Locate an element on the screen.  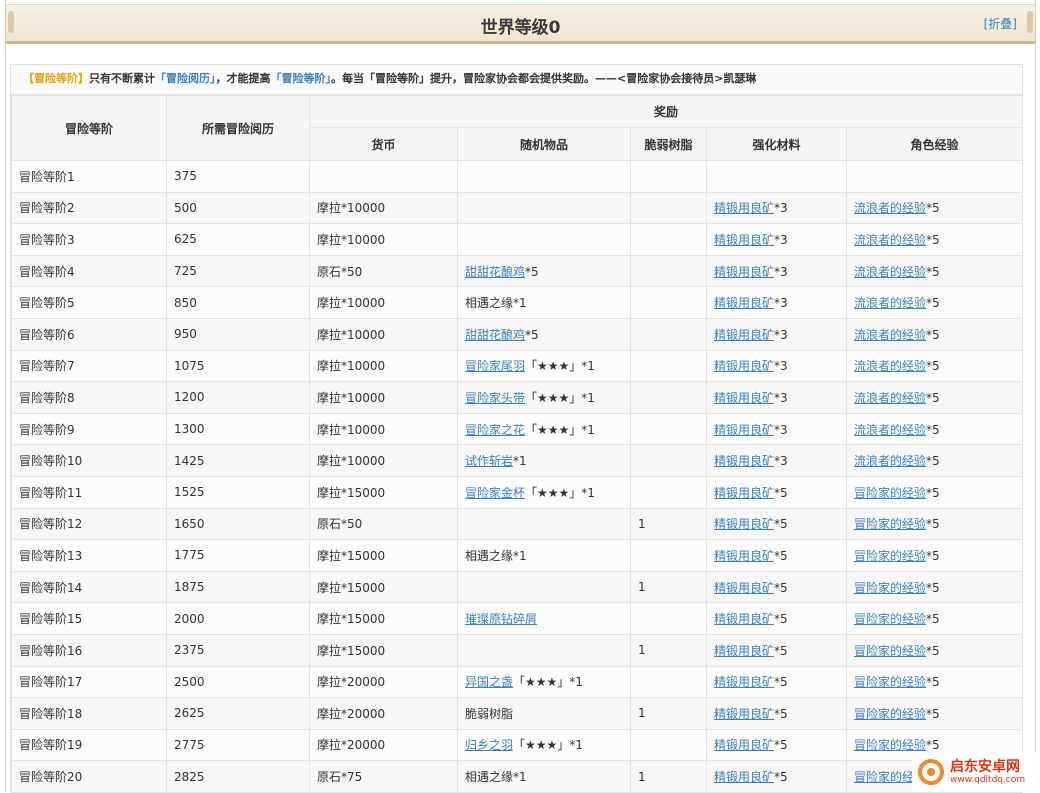
random-item-link: 异国之盏 is located at coordinates (489, 682).